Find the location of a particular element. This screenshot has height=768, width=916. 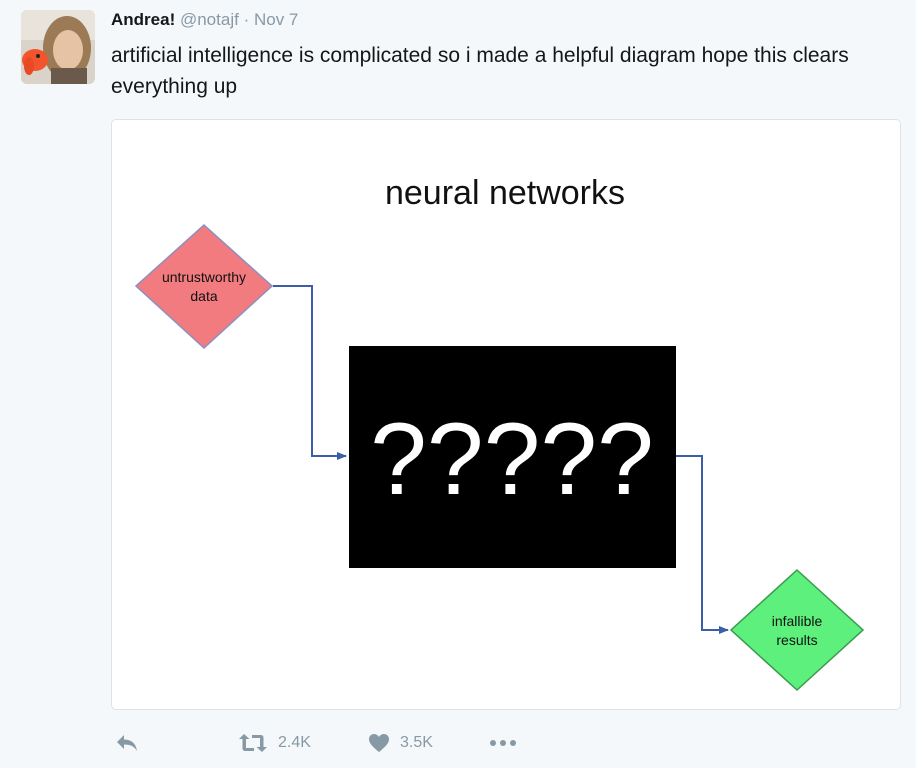

avatar-image is located at coordinates (58, 47).